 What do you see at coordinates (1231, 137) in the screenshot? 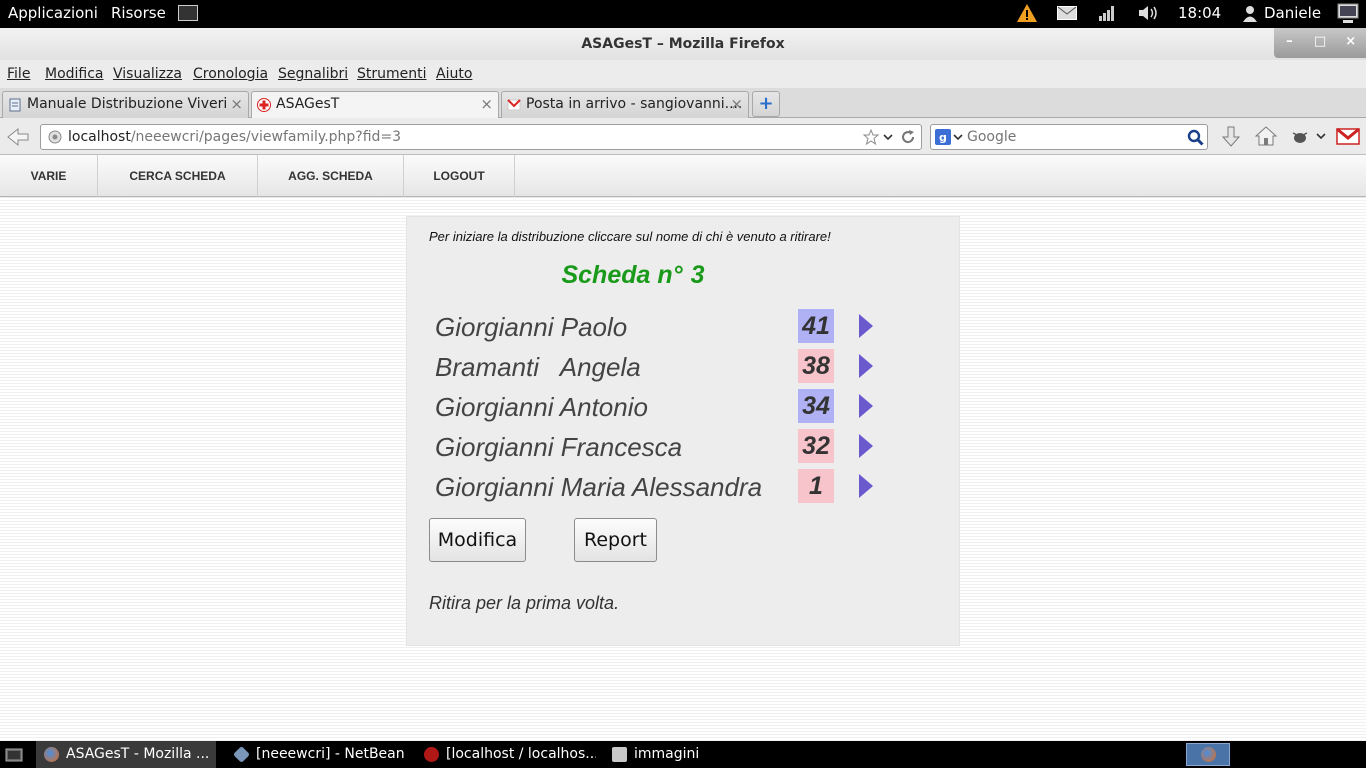
I see `download-icon` at bounding box center [1231, 137].